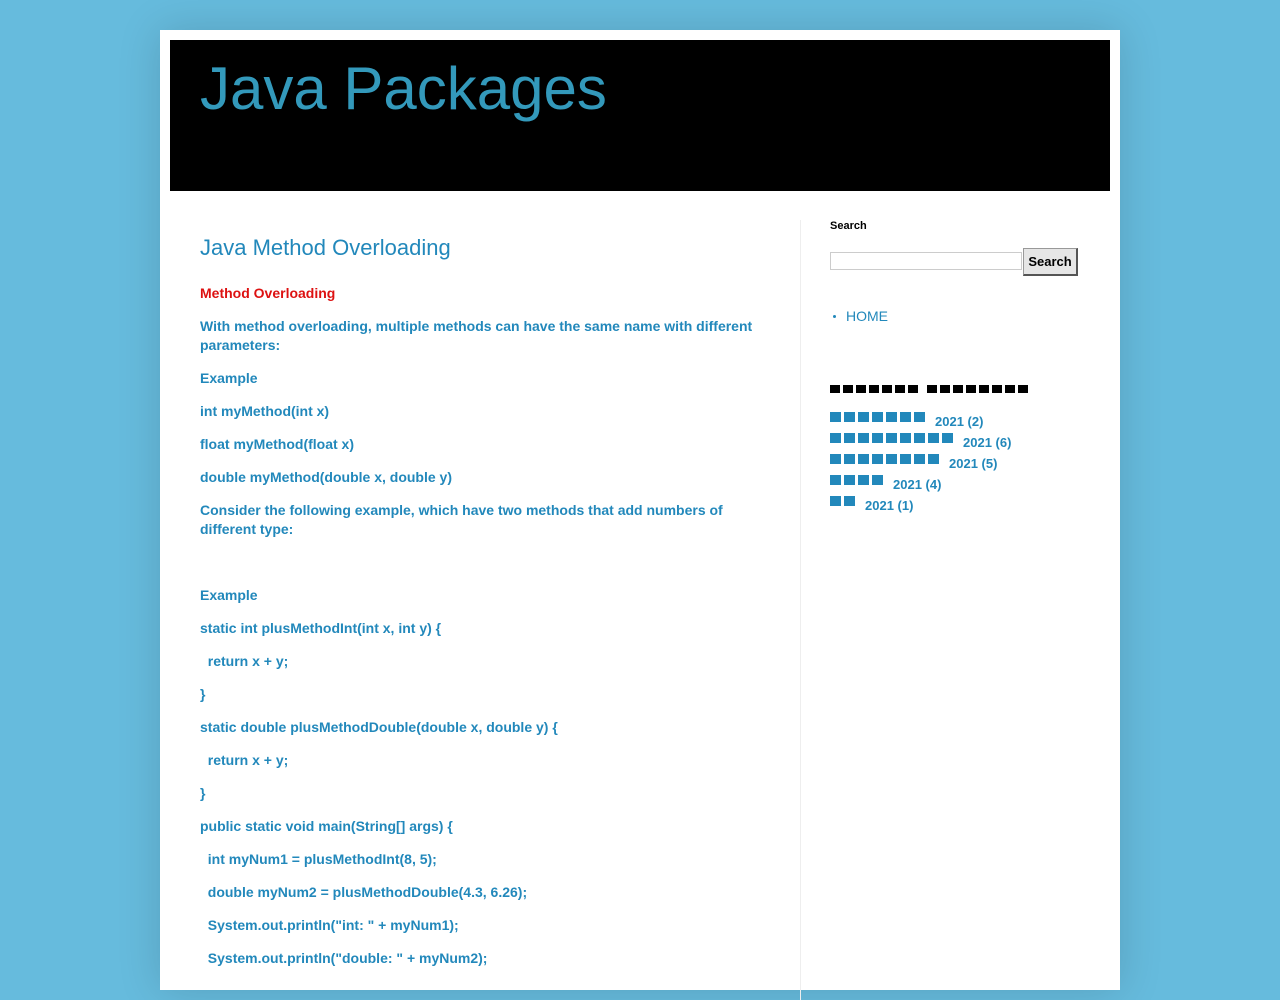  Describe the element at coordinates (889, 505) in the screenshot. I see `archive-item-label: 2021 (1)` at that location.